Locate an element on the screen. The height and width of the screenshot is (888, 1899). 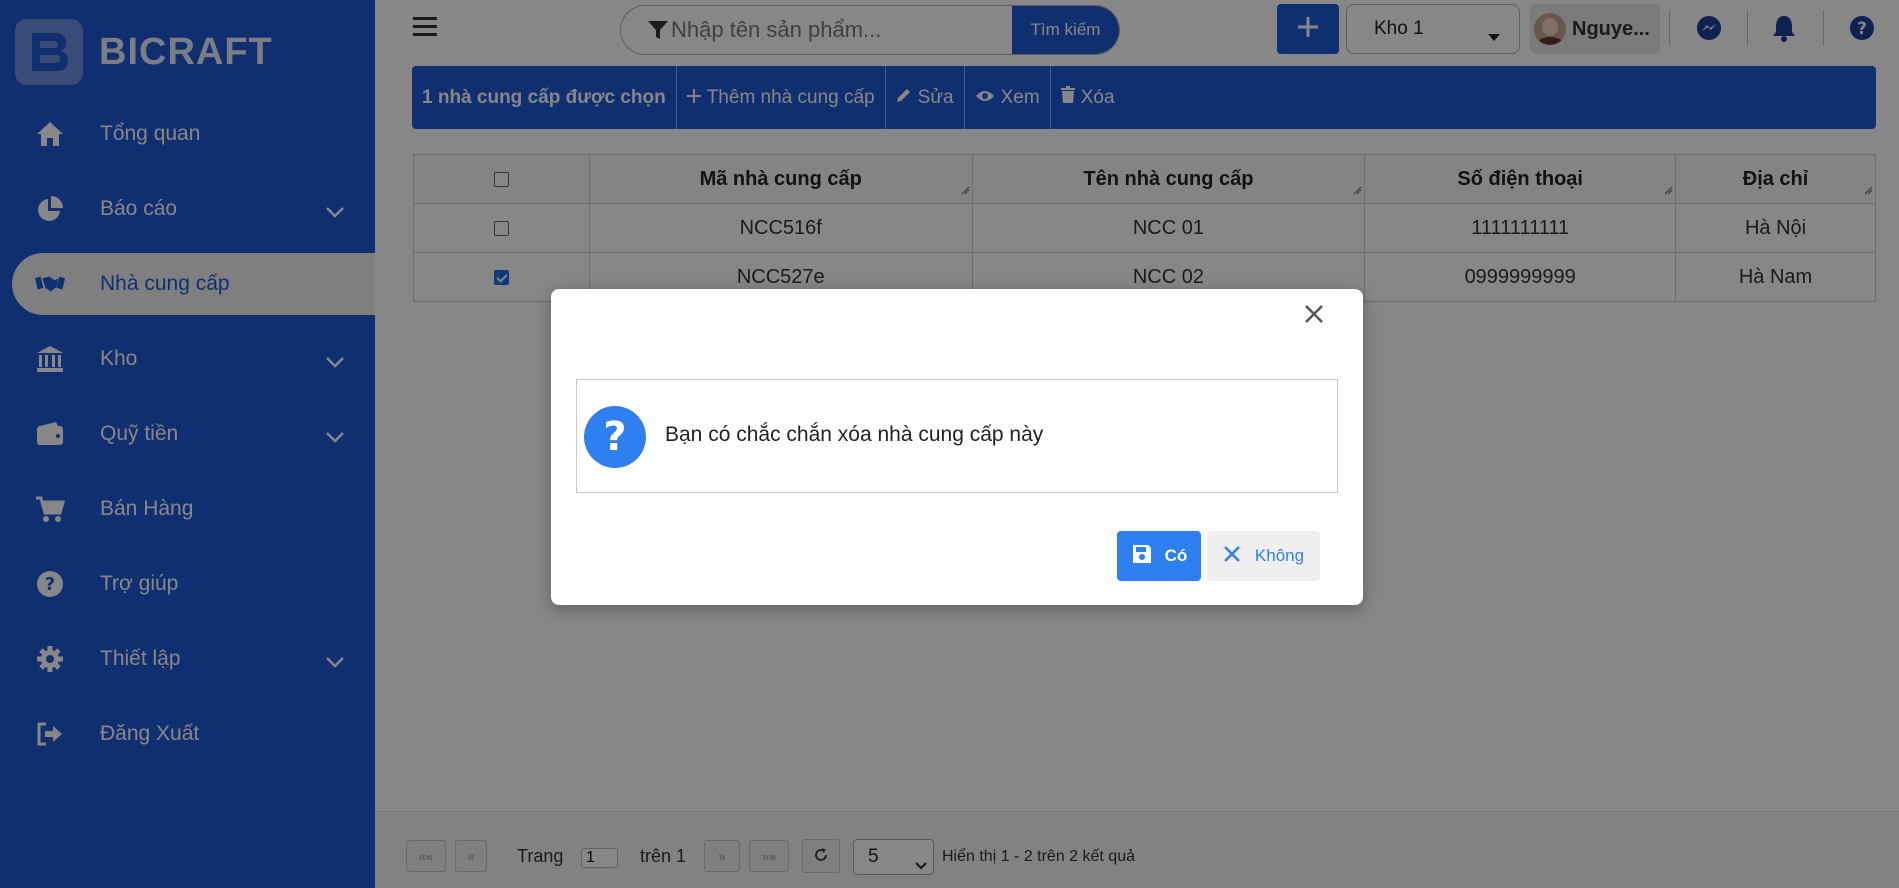
dialog-message: Bạn có chắc chắn xóa nhà cung cấp này is located at coordinates (854, 434).